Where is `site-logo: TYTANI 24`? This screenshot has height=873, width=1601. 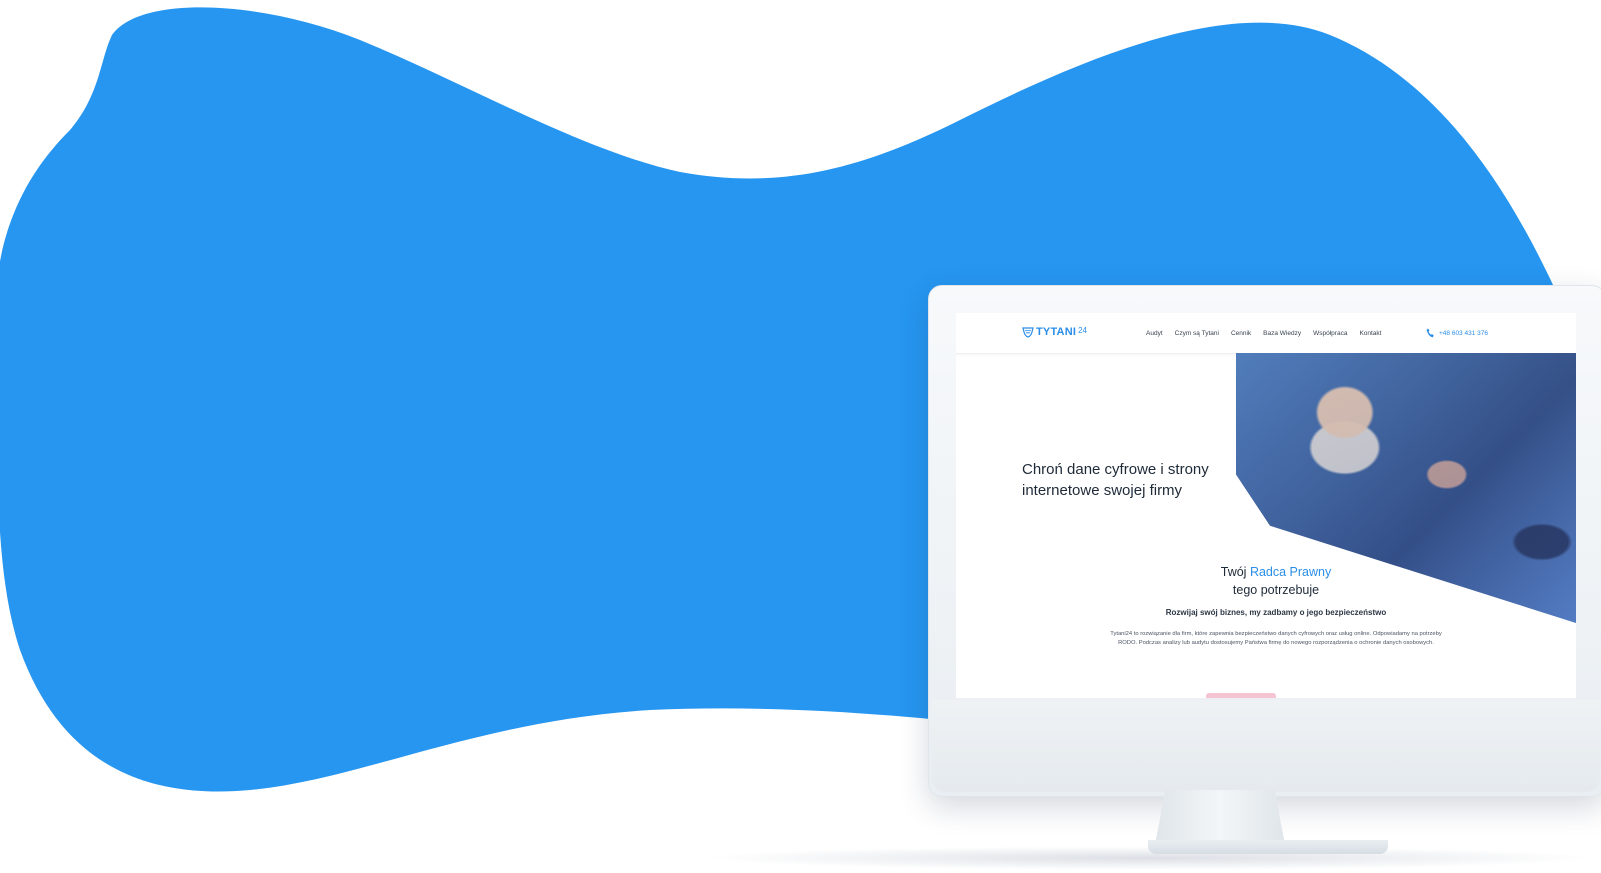 site-logo: TYTANI 24 is located at coordinates (1054, 332).